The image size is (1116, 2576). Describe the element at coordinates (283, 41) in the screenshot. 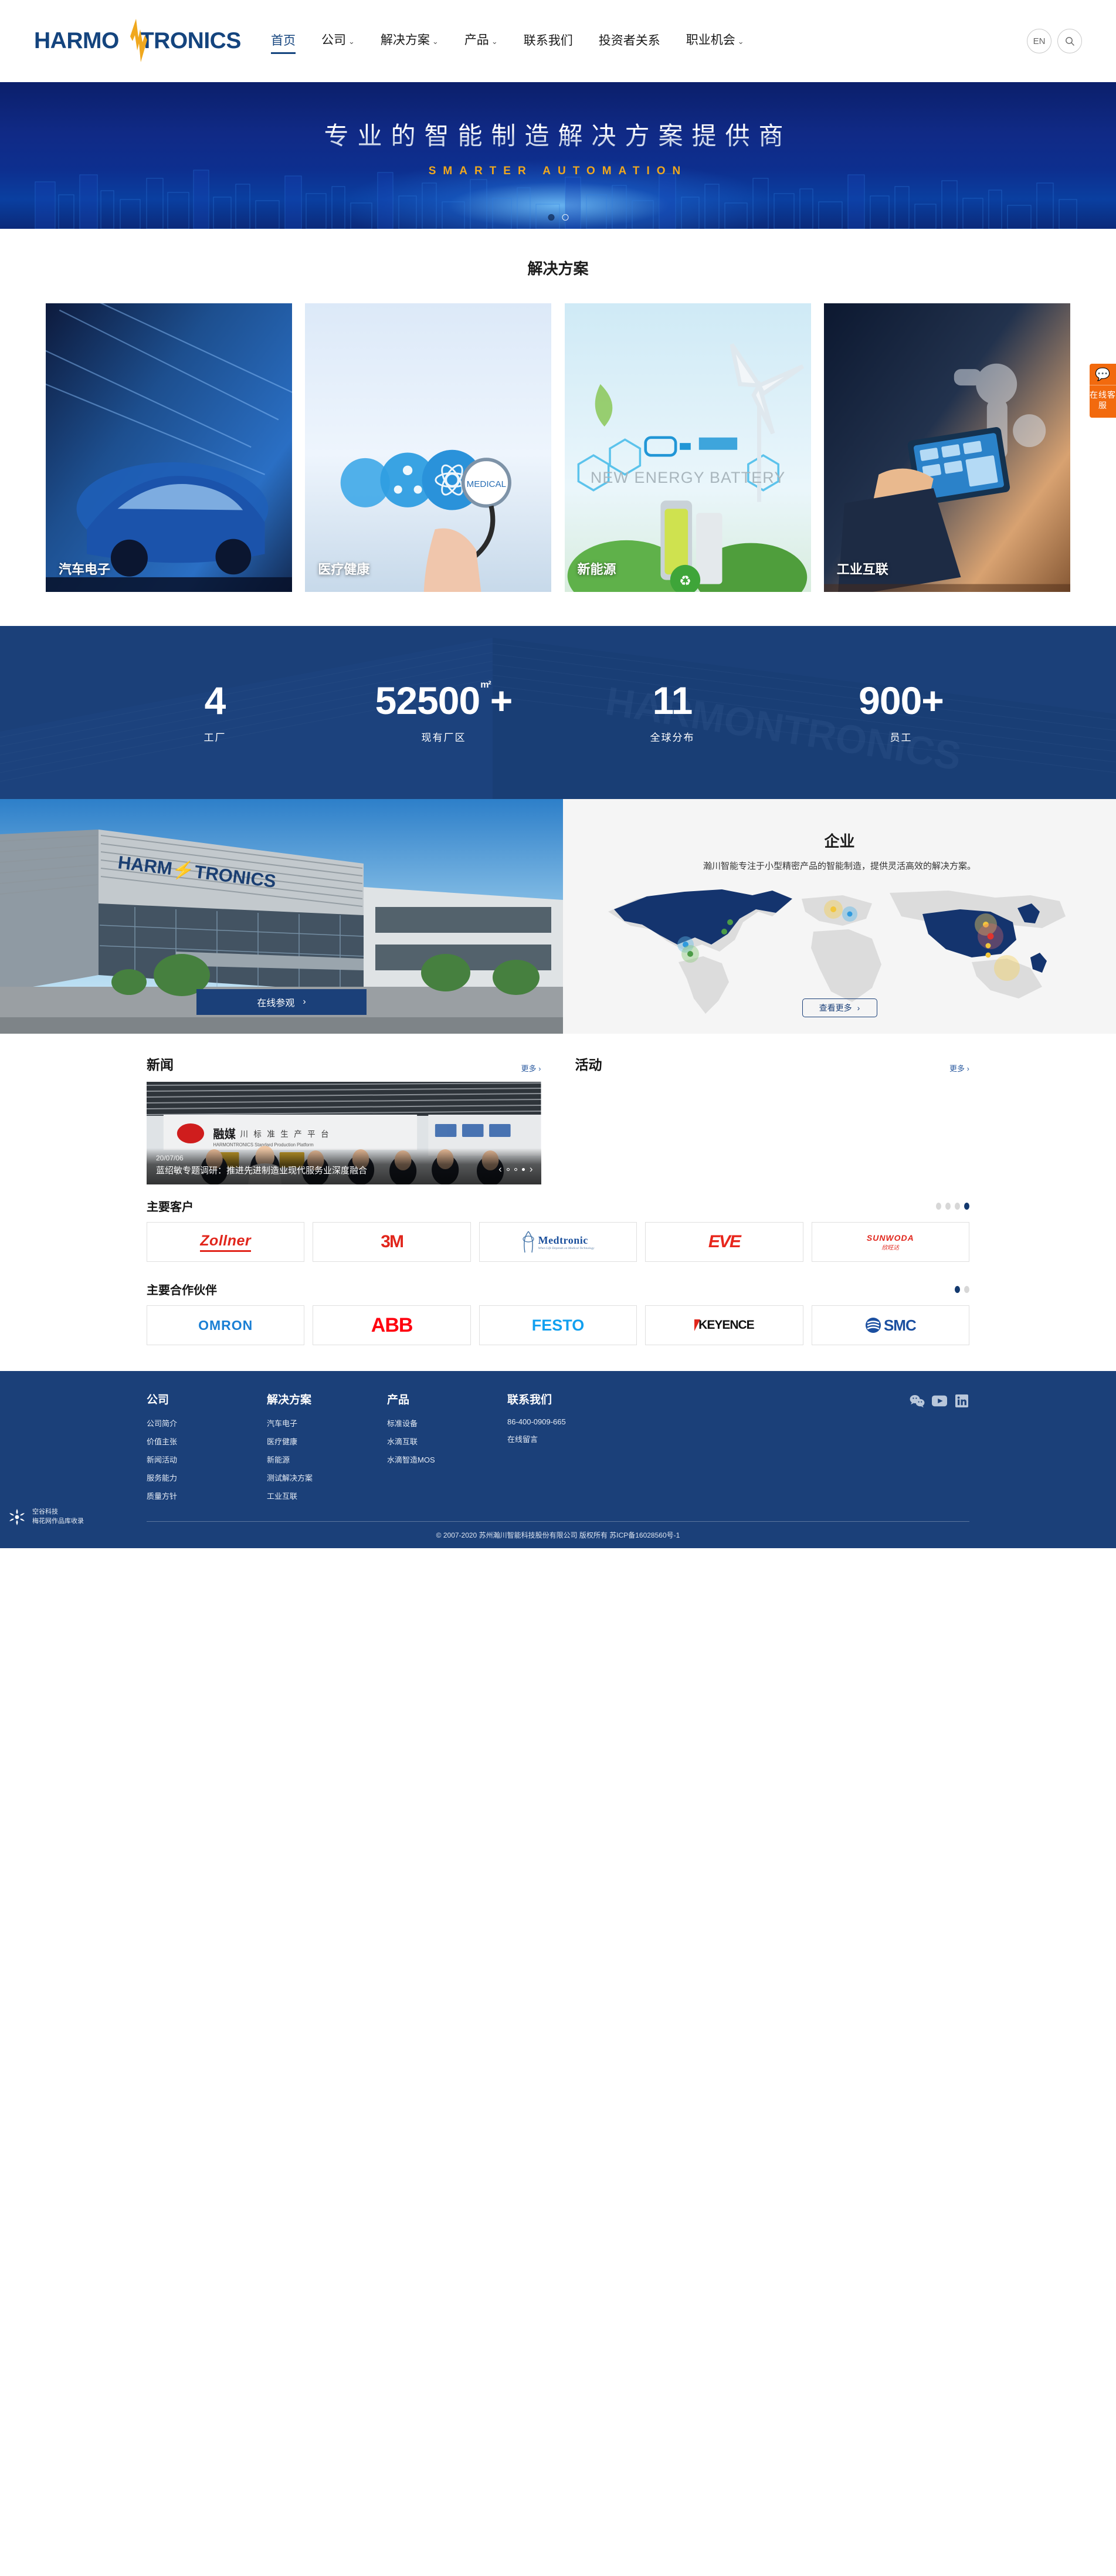

I see `nav-item-home: 首页` at that location.